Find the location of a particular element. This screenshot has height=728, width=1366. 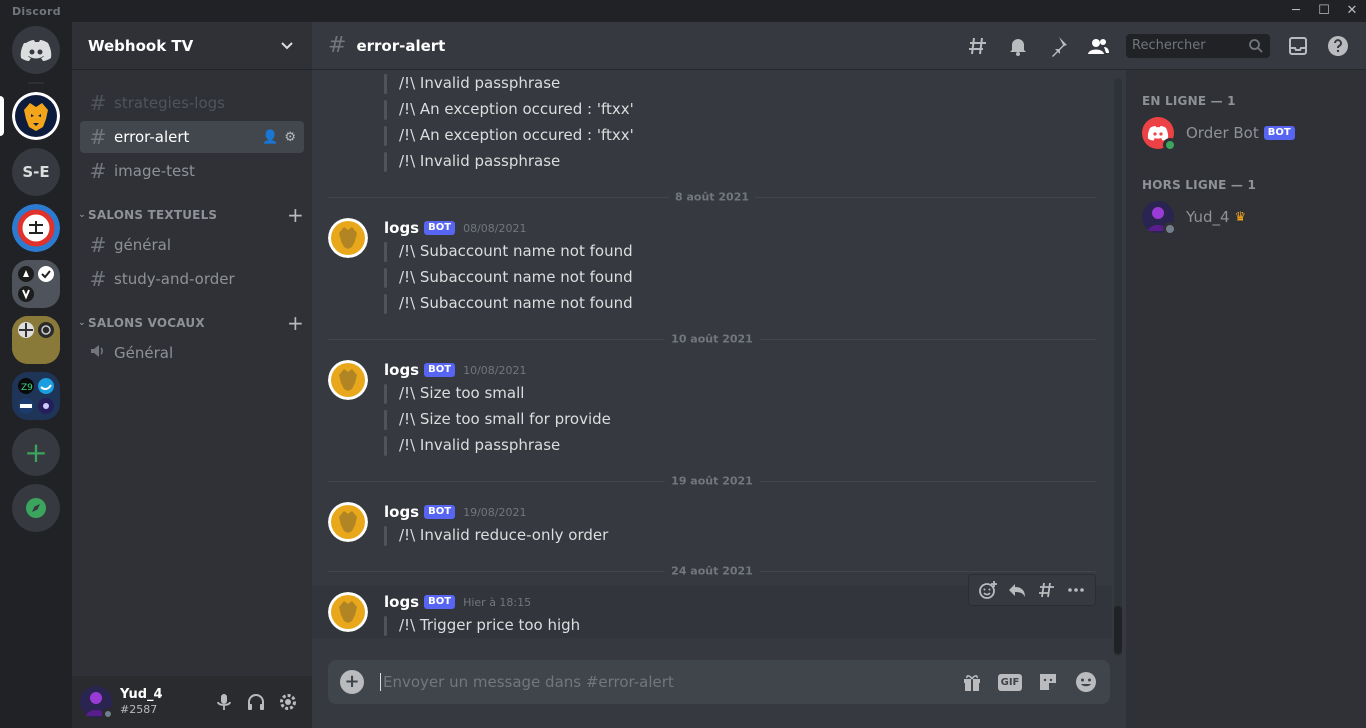

category-label: SALONS VOCAUX is located at coordinates (146, 323).